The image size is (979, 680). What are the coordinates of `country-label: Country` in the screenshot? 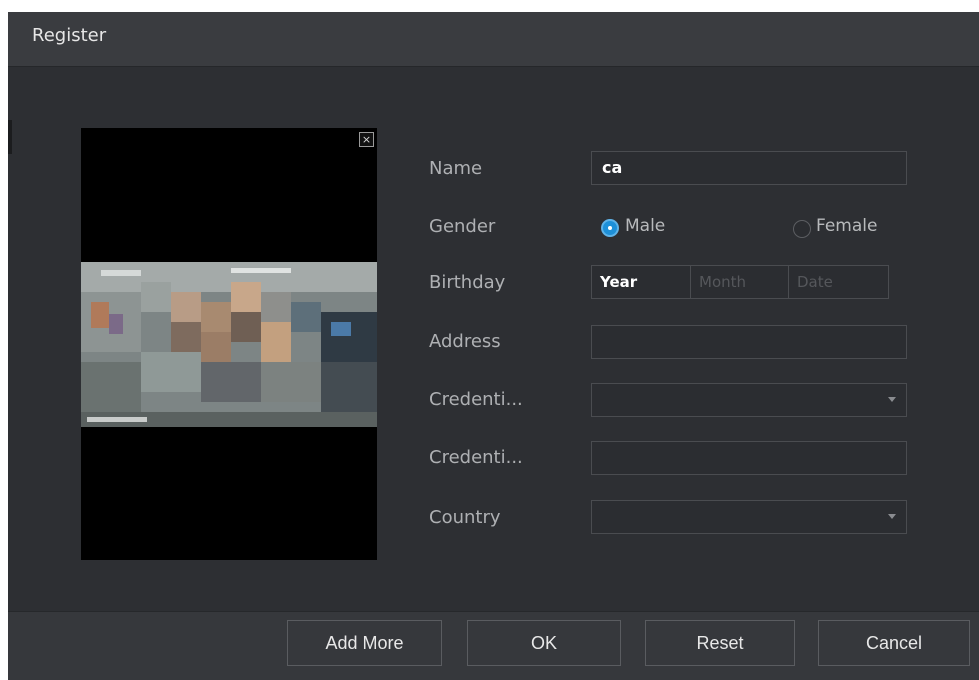 It's located at (465, 517).